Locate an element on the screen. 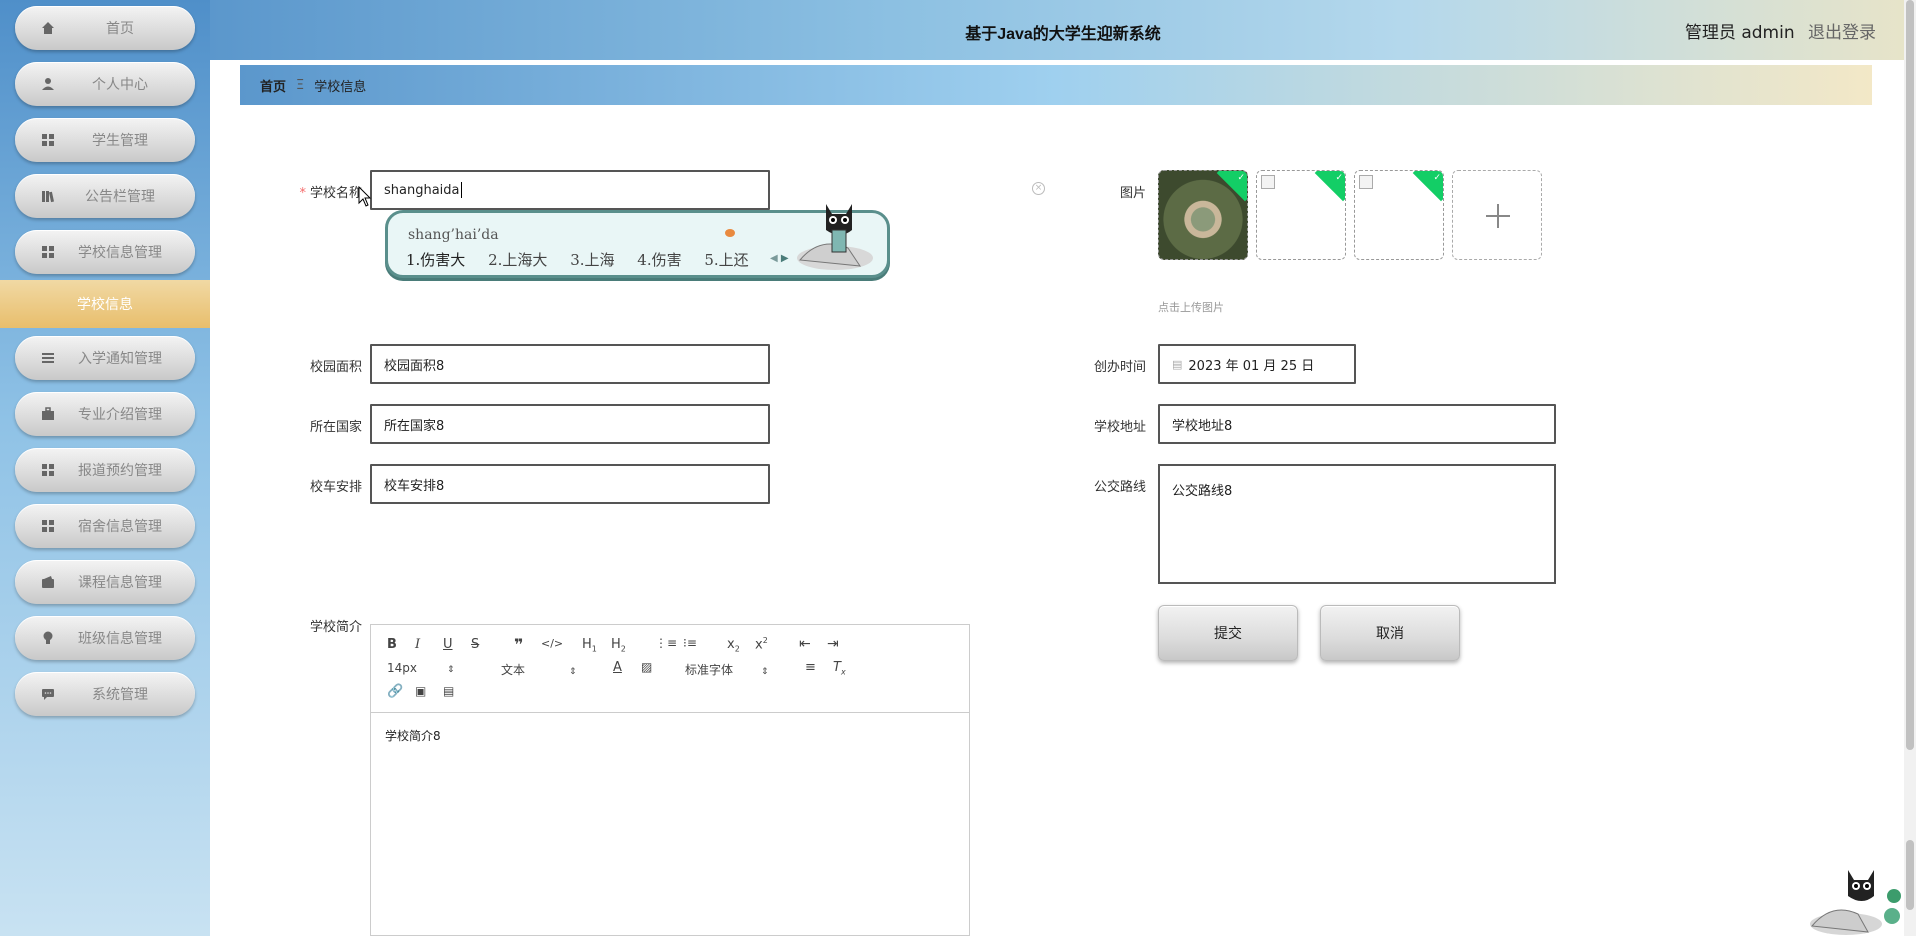 This screenshot has width=1916, height=936. breadcrumb-home: 首页 is located at coordinates (273, 85).